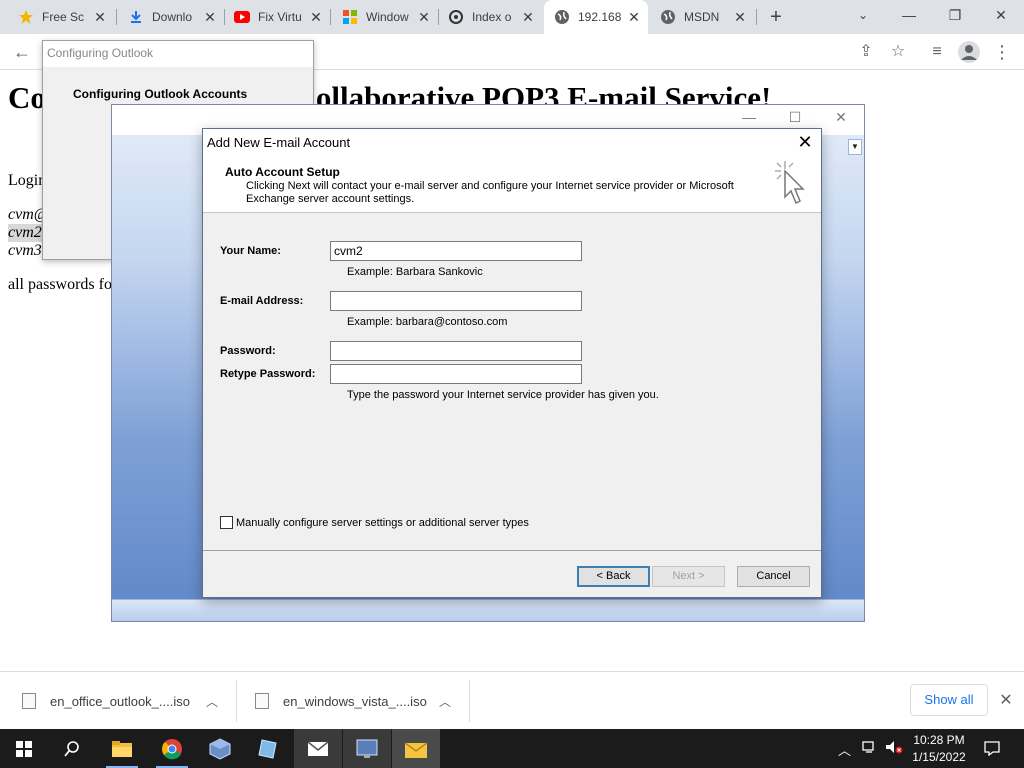 This screenshot has height=768, width=1024. What do you see at coordinates (456, 251) in the screenshot?
I see `name-input` at bounding box center [456, 251].